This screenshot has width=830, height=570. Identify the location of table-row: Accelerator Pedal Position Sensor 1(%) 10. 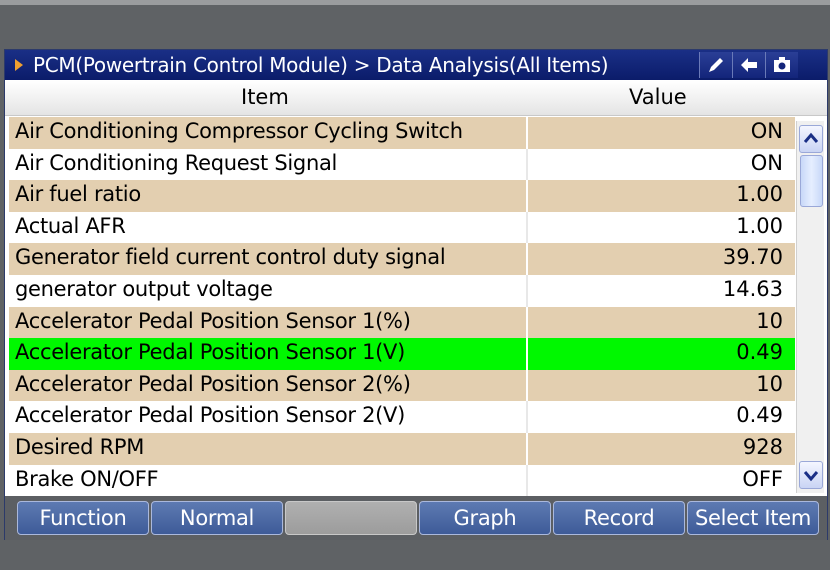
(402, 322).